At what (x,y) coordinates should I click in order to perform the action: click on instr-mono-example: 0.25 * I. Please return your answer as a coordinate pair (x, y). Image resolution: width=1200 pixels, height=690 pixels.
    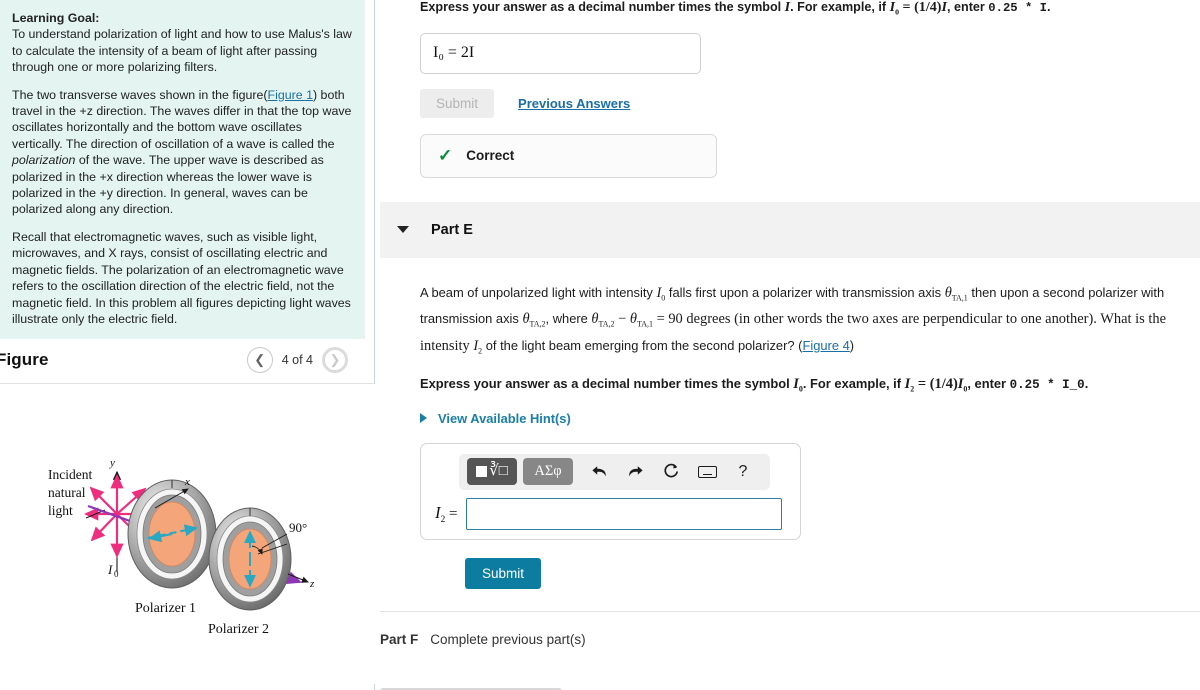
    Looking at the image, I should click on (1017, 8).